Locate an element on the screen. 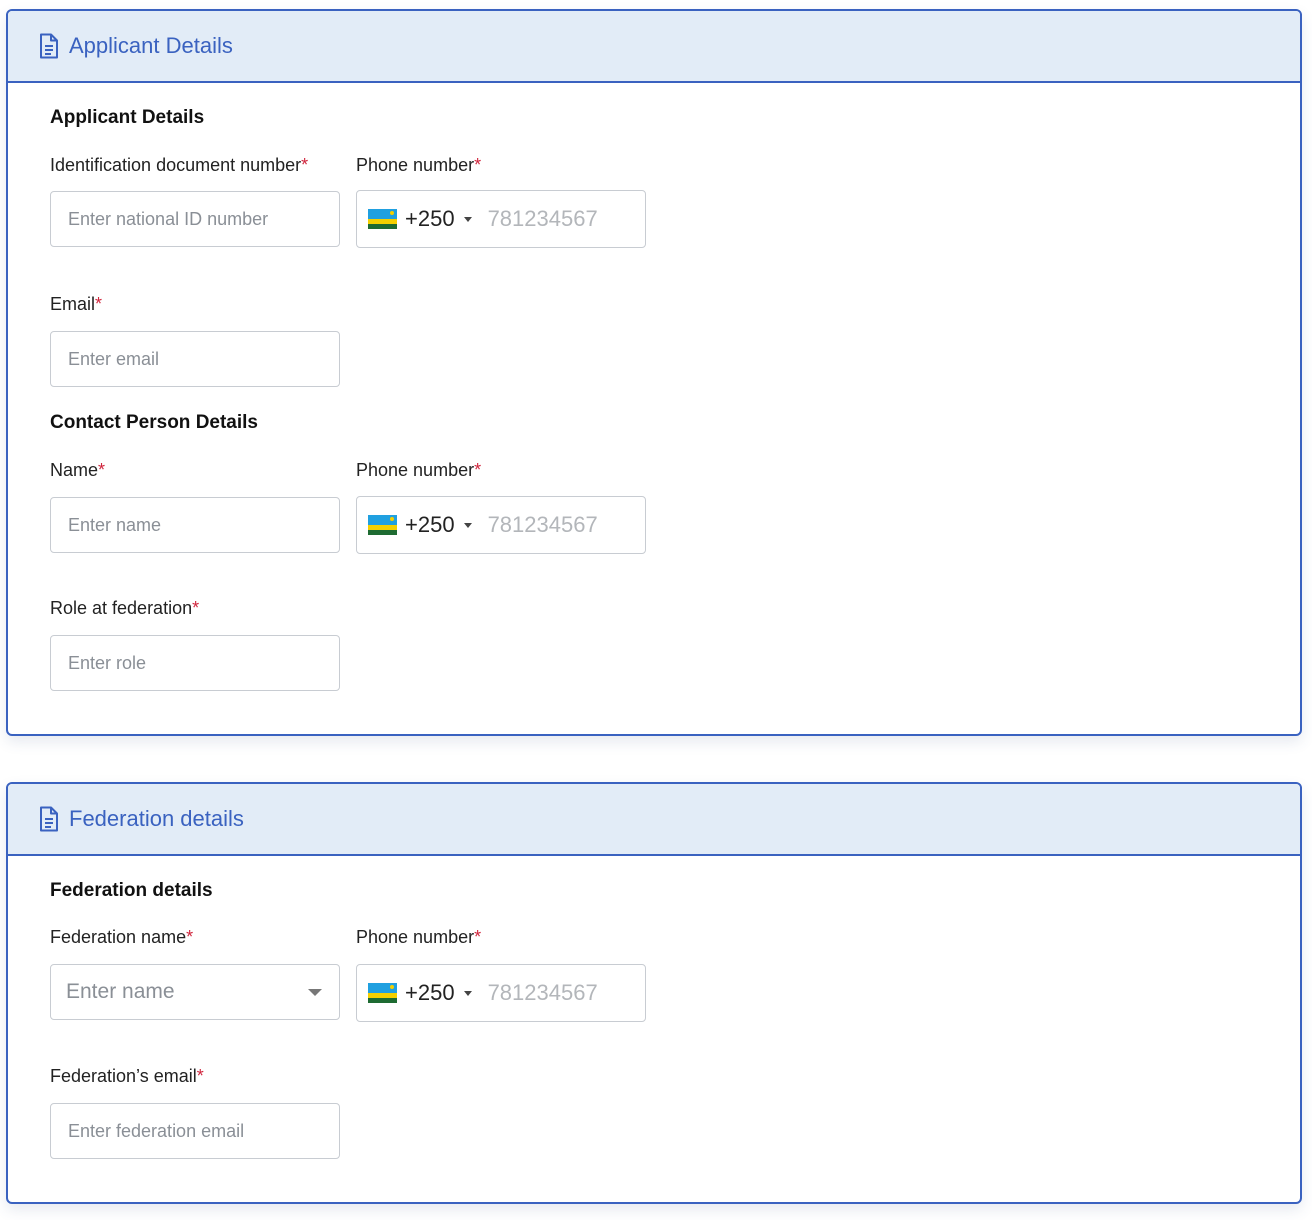 This screenshot has width=1312, height=1220. section-title-applicant: Applicant Details is located at coordinates (127, 117).